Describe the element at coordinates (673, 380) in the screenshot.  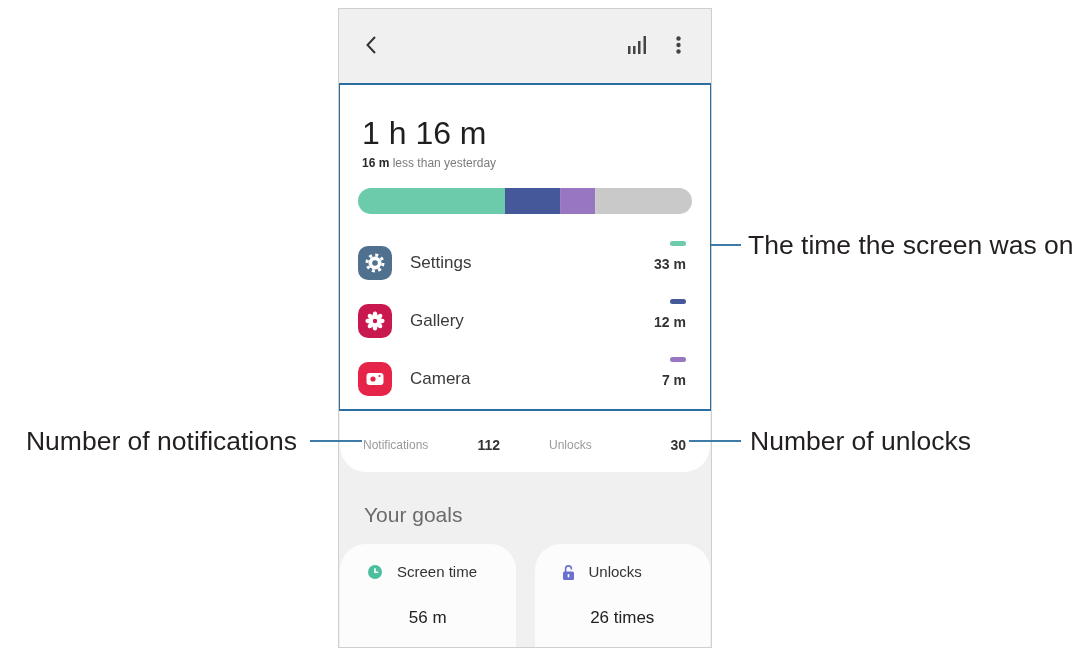
I see `app-time: 7 m` at that location.